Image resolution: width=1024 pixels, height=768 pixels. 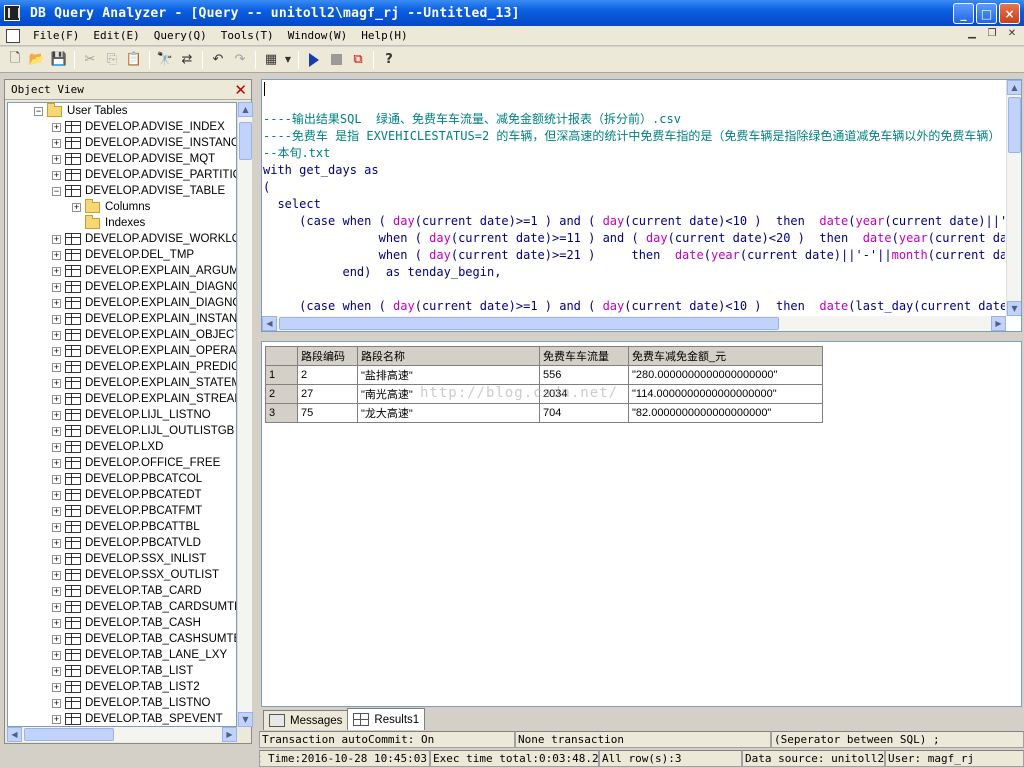 I want to click on tab-messages: Messages, so click(x=306, y=720).